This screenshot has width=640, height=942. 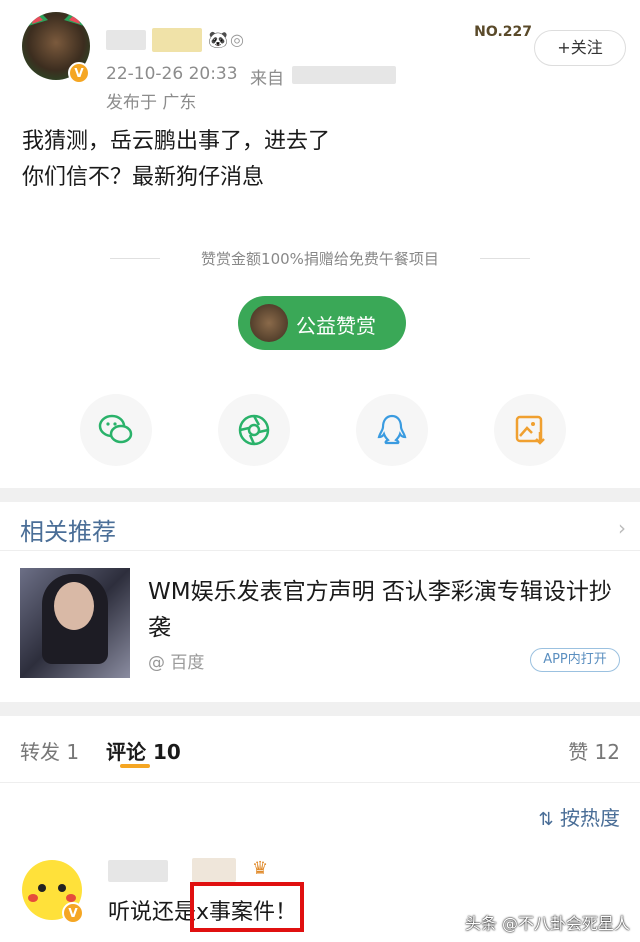 I want to click on highlight-annotation-box, so click(x=247, y=907).